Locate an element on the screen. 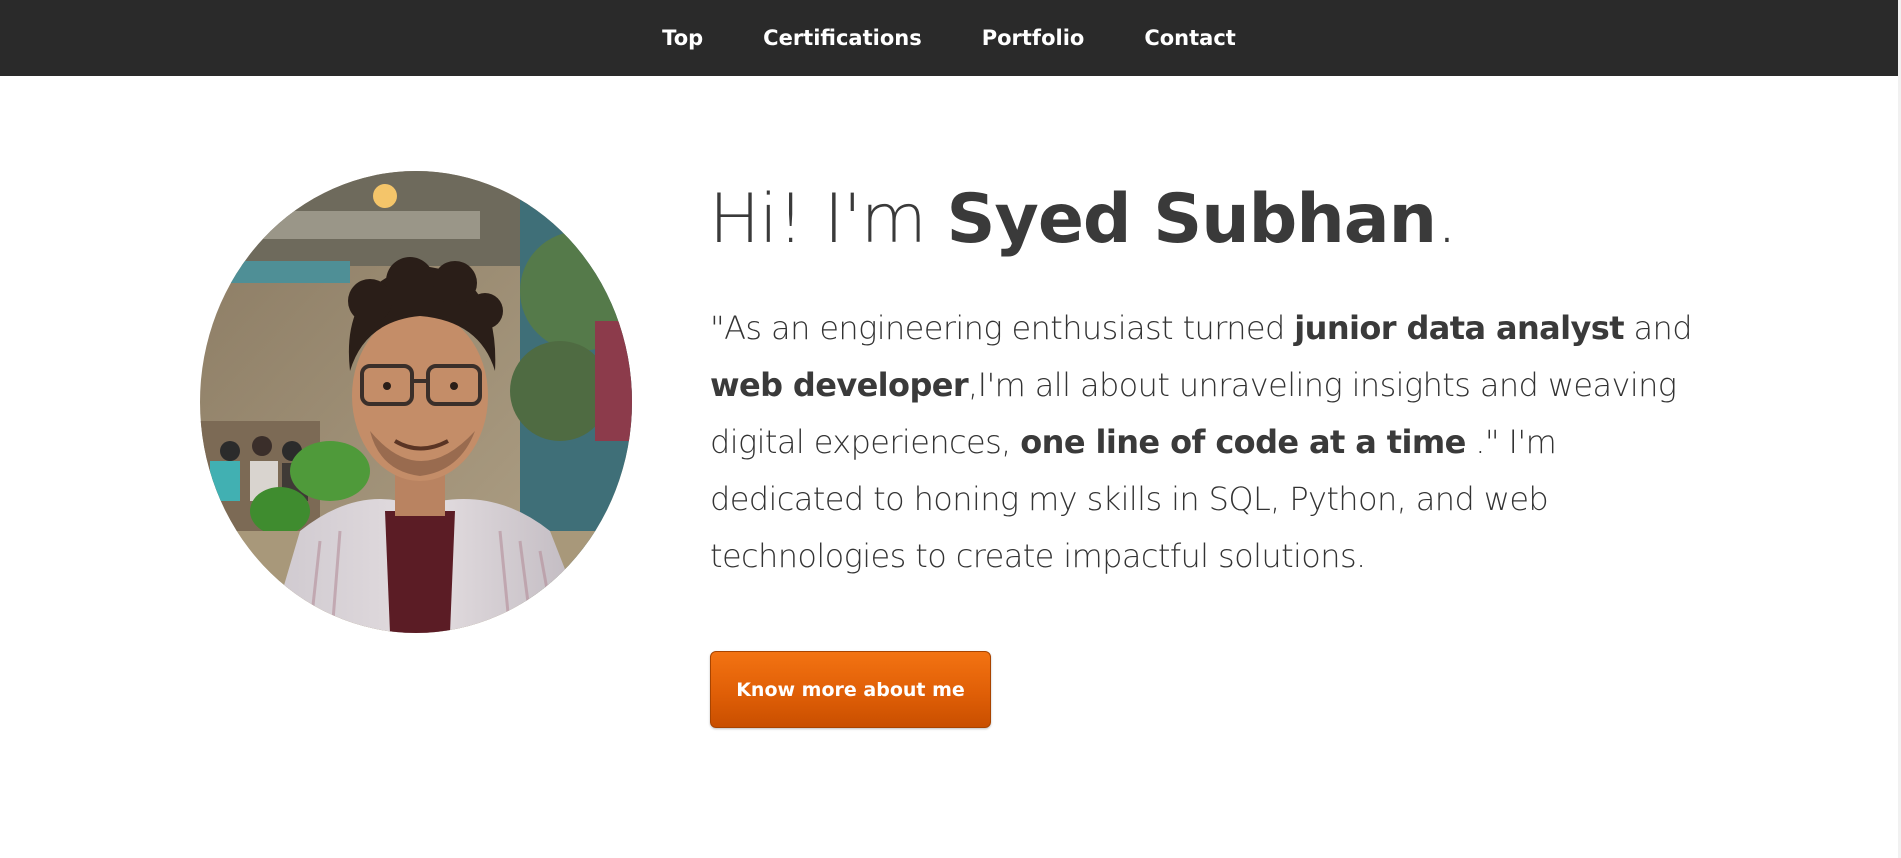 The width and height of the screenshot is (1901, 858). hero-desc-part: "As an engineering enthusiast turned is located at coordinates (1002, 328).